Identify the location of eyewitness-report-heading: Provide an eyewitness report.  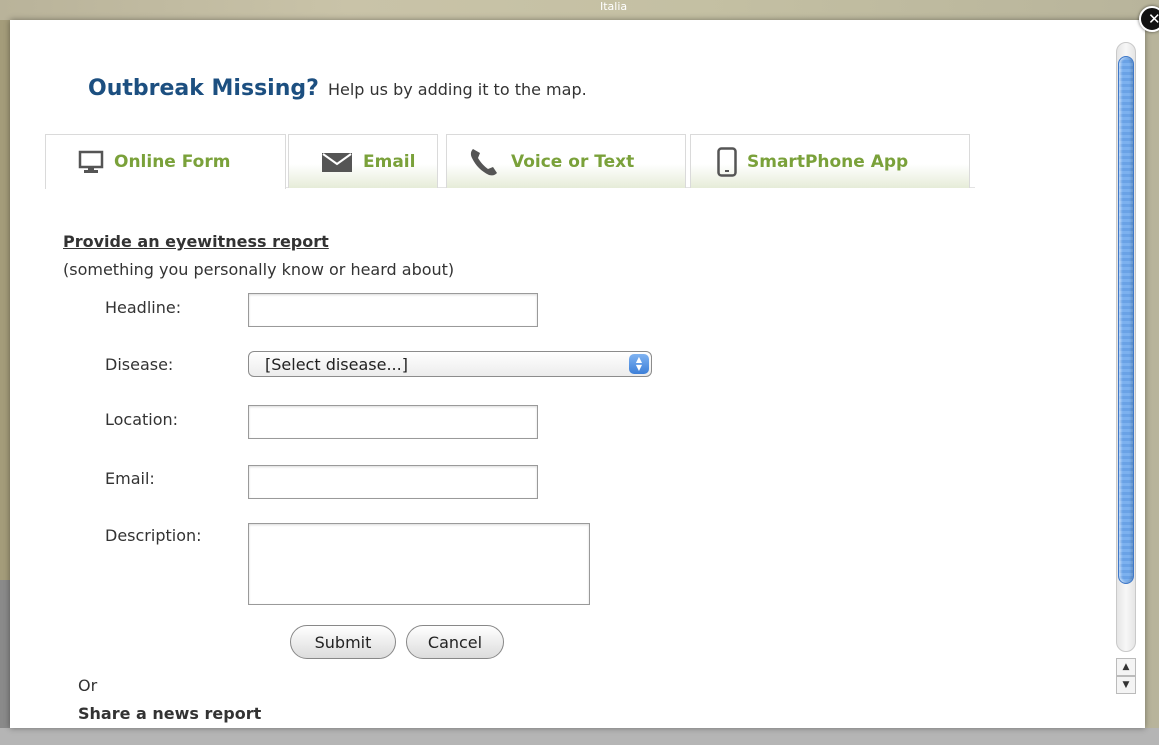
(196, 241).